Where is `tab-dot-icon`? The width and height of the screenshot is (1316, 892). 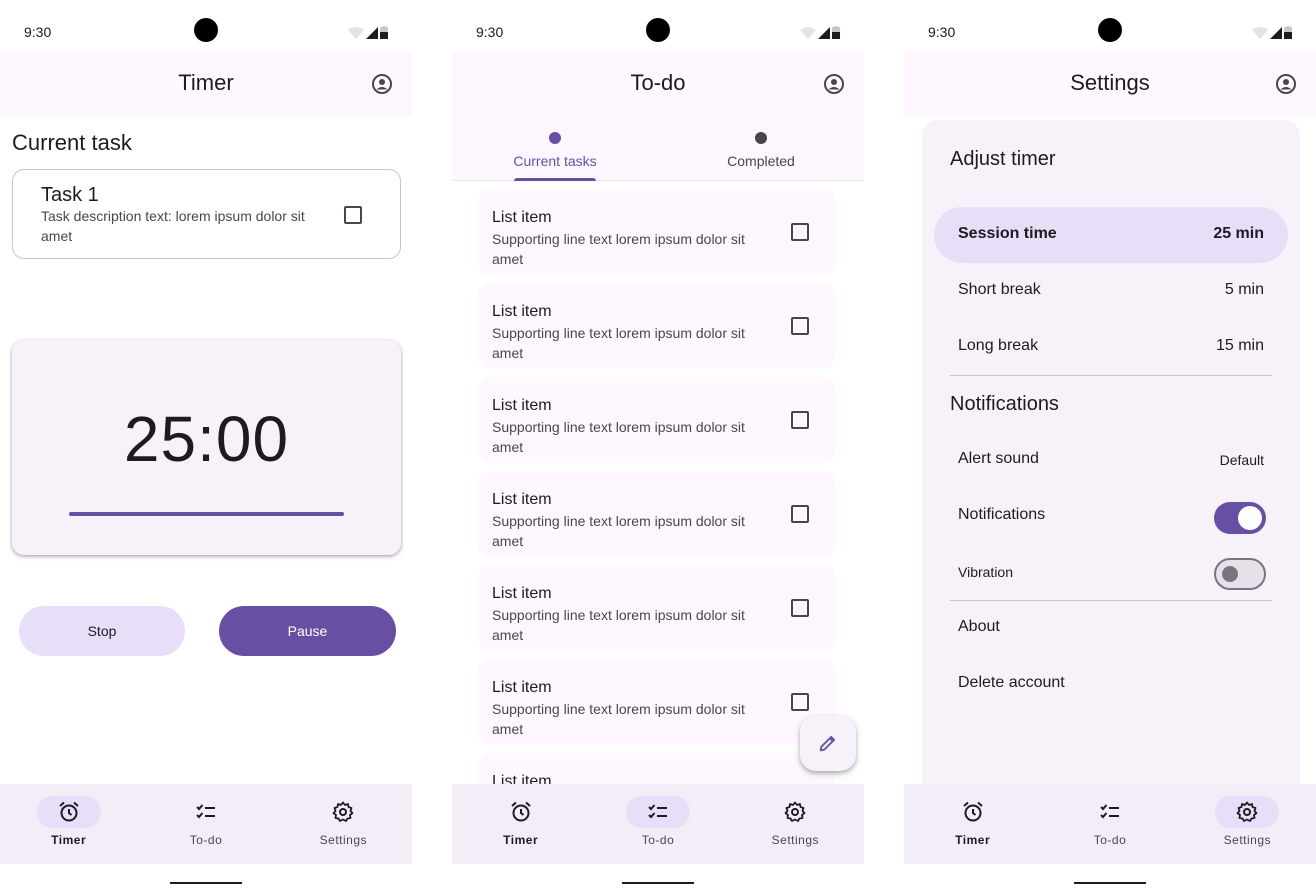 tab-dot-icon is located at coordinates (761, 138).